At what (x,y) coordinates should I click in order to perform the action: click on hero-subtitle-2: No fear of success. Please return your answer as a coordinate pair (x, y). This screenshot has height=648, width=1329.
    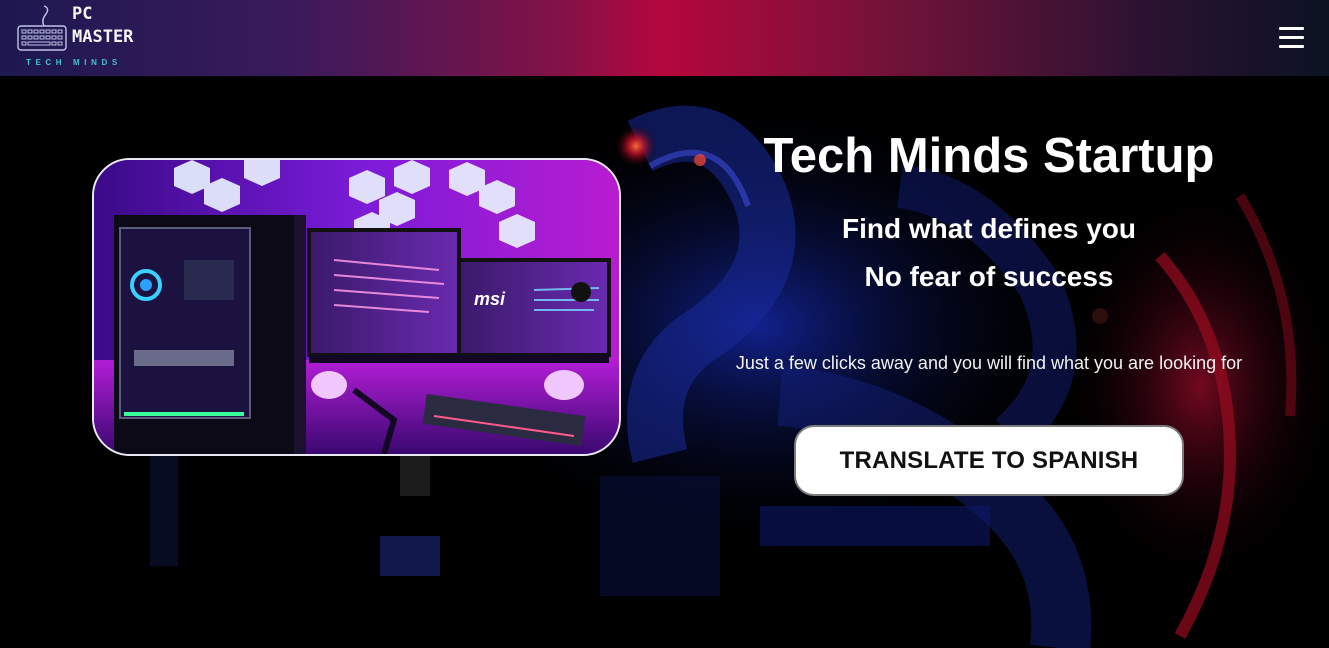
    Looking at the image, I should click on (989, 276).